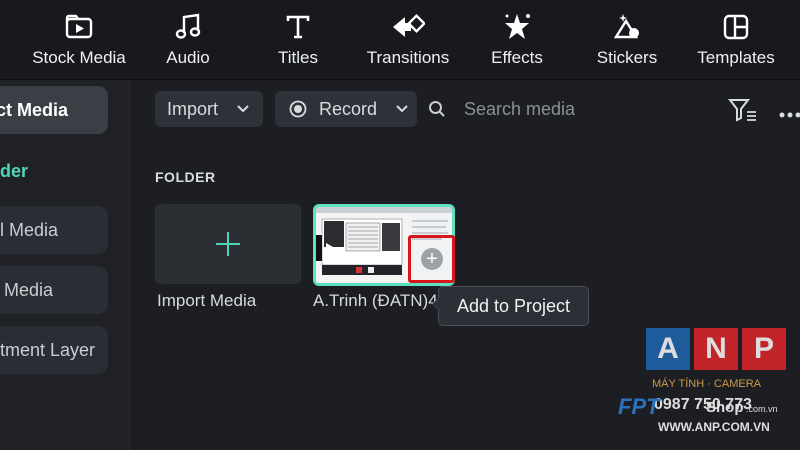  I want to click on record-dropdown: Record, so click(346, 109).